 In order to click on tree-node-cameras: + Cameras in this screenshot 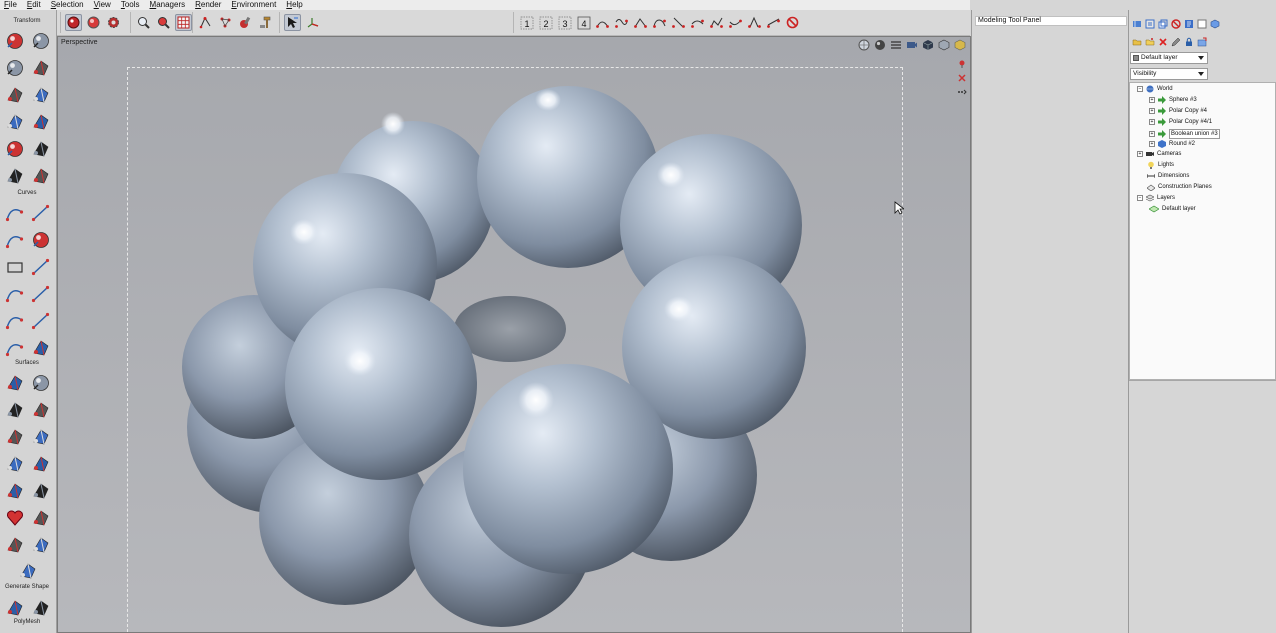, I will do `click(1159, 154)`.